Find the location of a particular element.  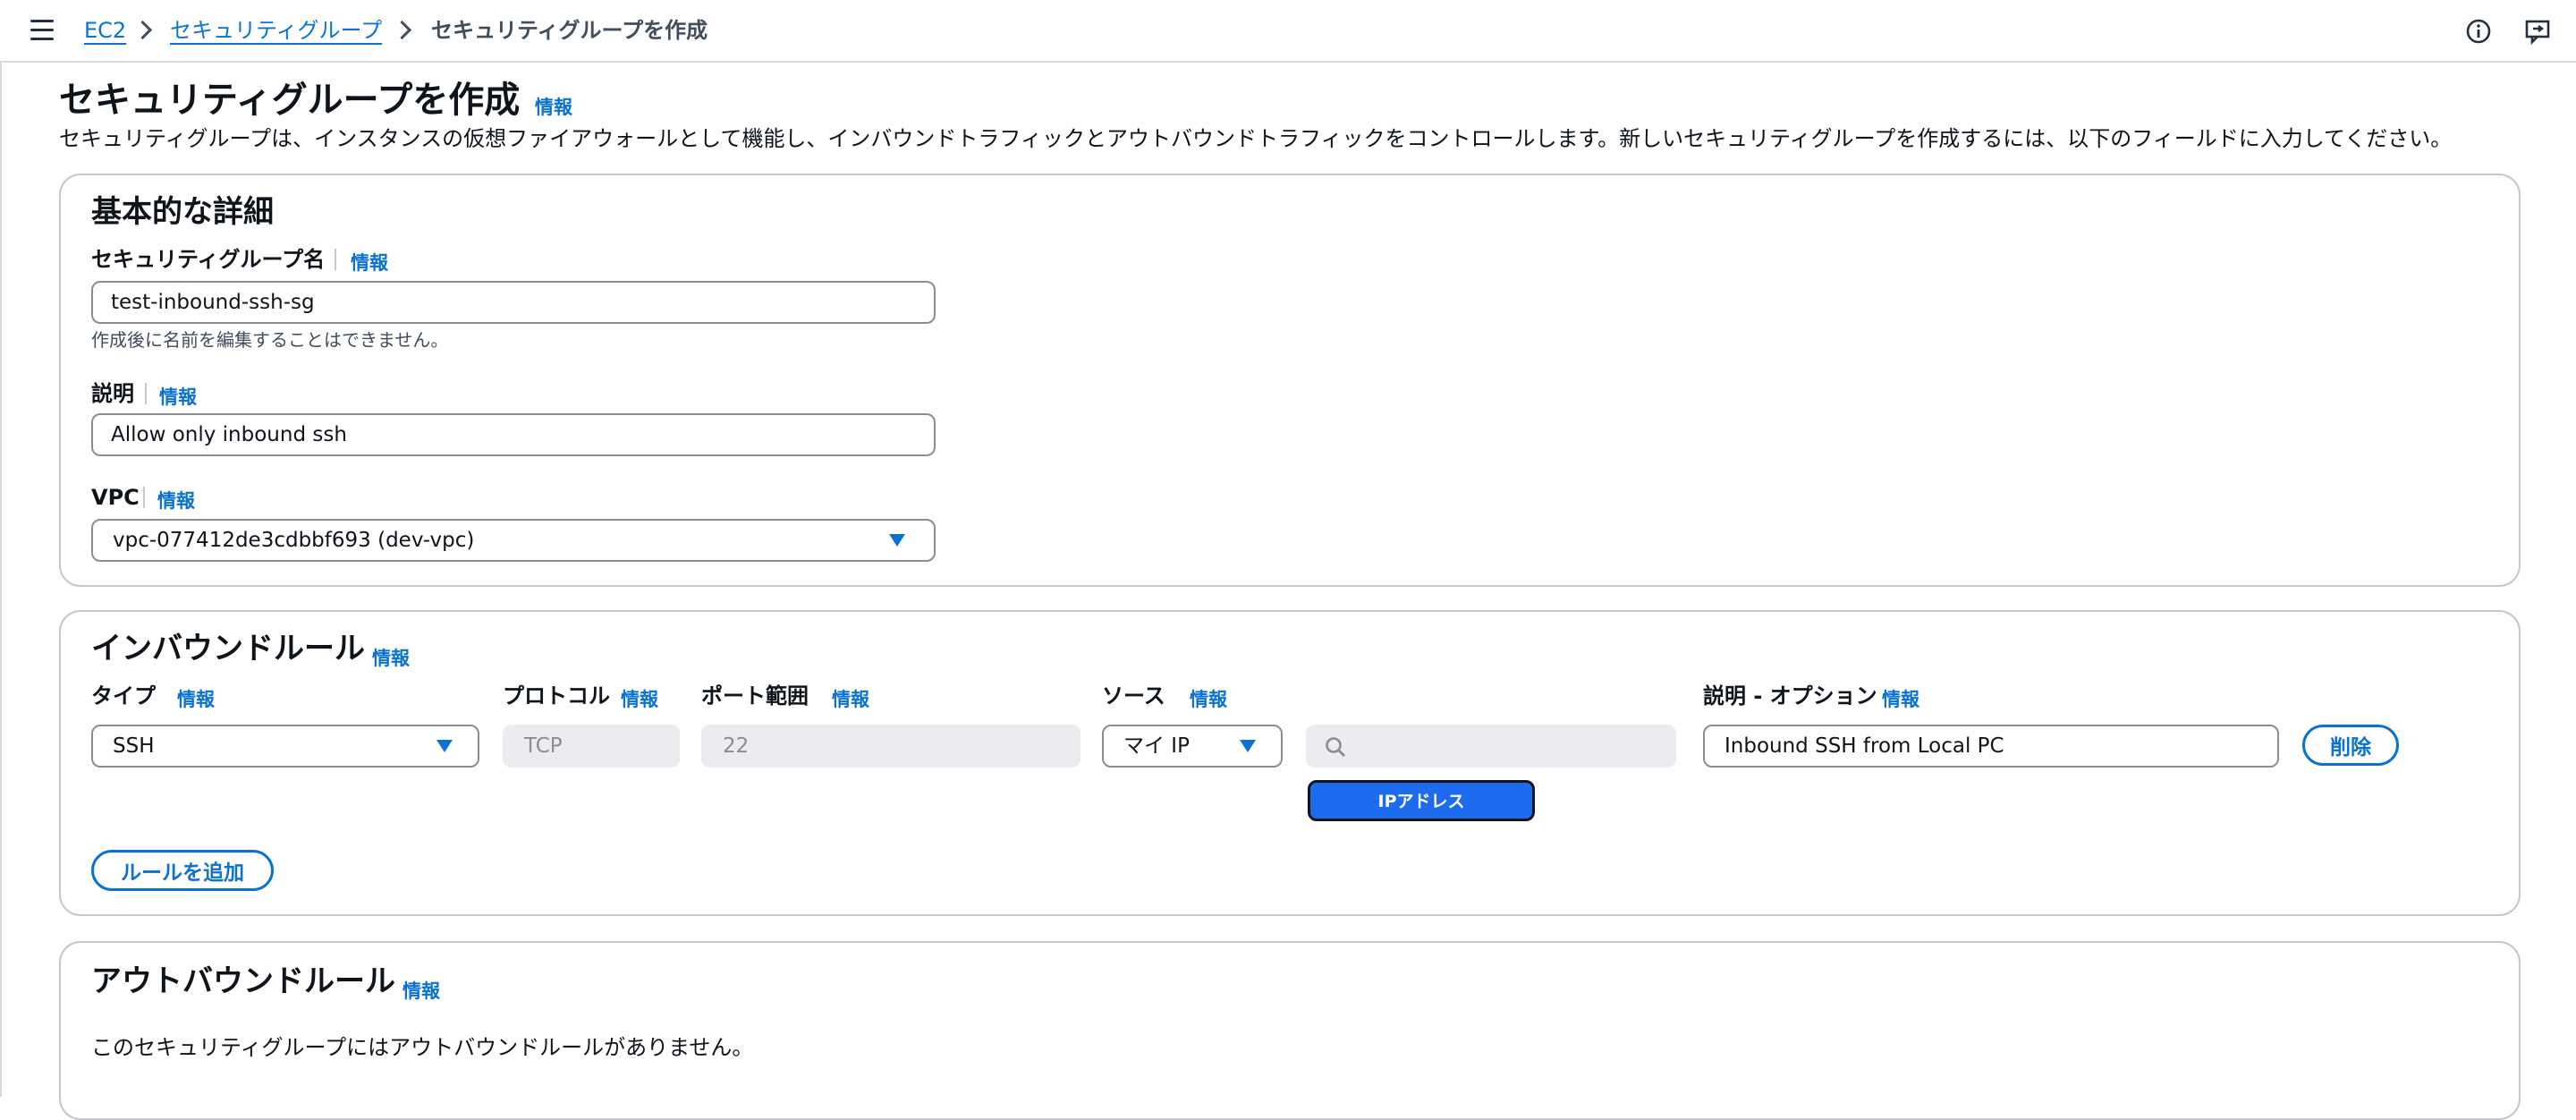

port-info-link: 情報 is located at coordinates (850, 698).